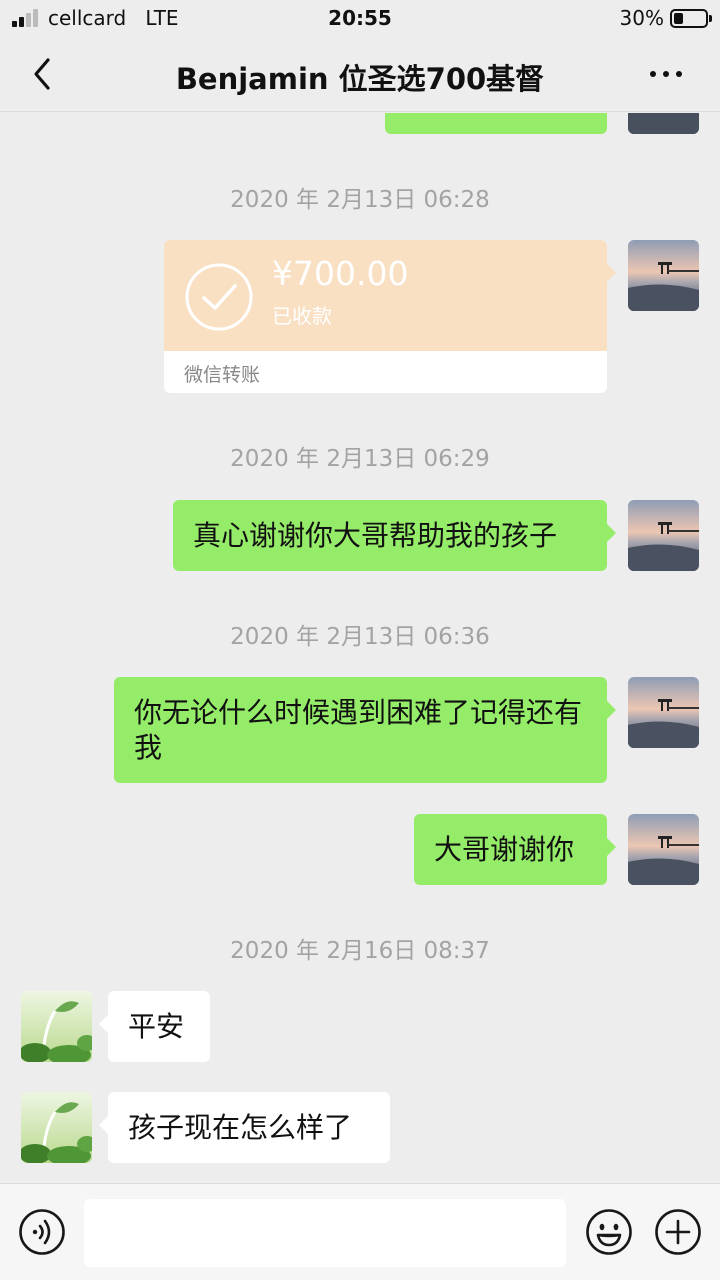 The width and height of the screenshot is (720, 1280). Describe the element at coordinates (302, 316) in the screenshot. I see `transfer-status: 已收款` at that location.